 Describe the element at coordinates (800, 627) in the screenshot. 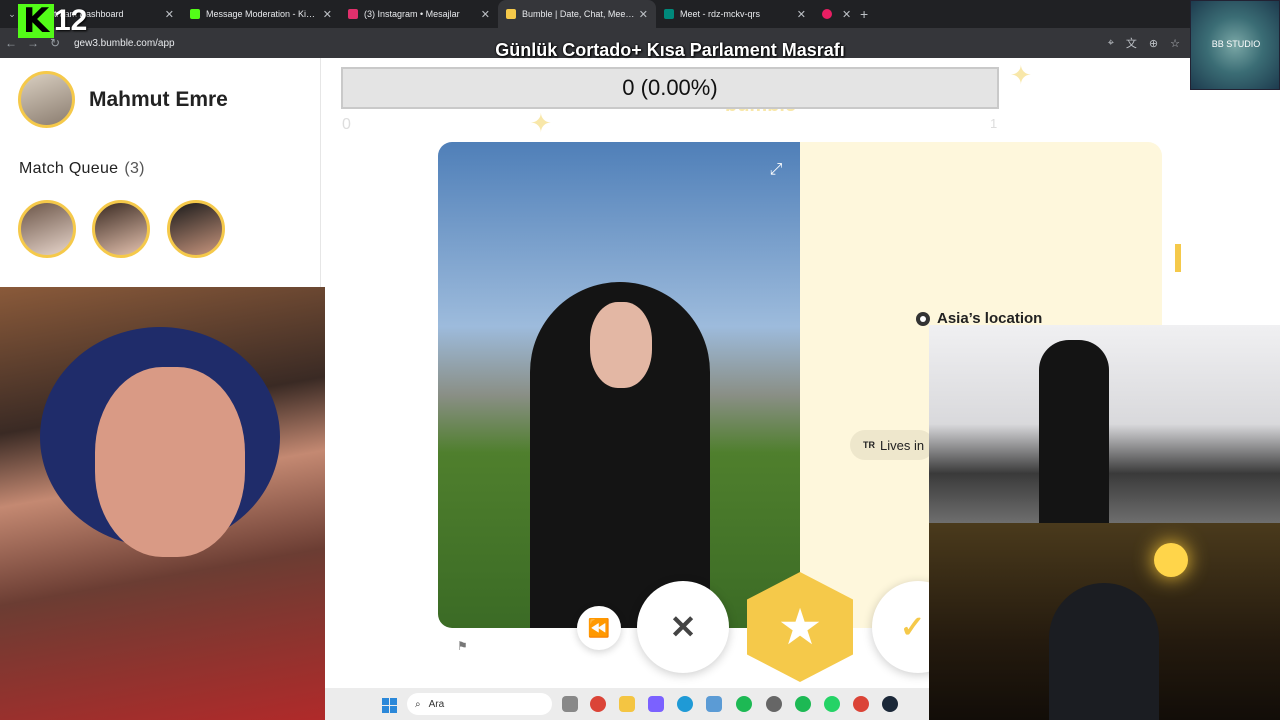

I see `star-icon: ★` at that location.